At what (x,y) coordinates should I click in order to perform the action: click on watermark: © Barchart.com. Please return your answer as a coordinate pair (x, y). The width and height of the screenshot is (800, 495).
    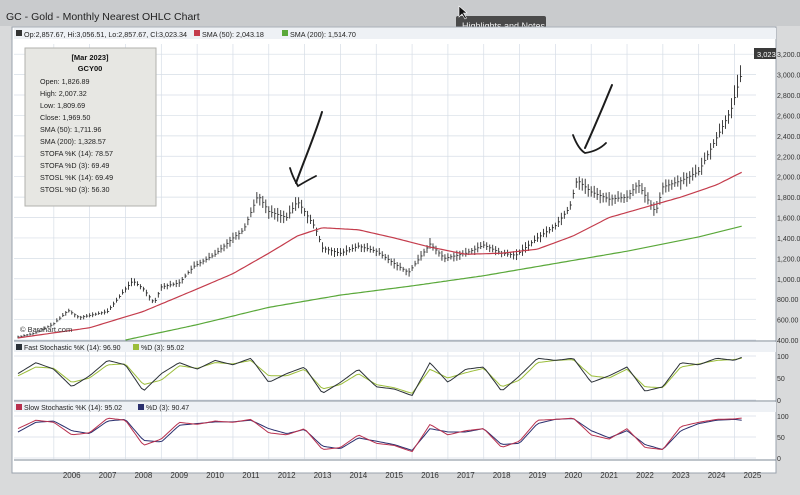
    Looking at the image, I should click on (46, 329).